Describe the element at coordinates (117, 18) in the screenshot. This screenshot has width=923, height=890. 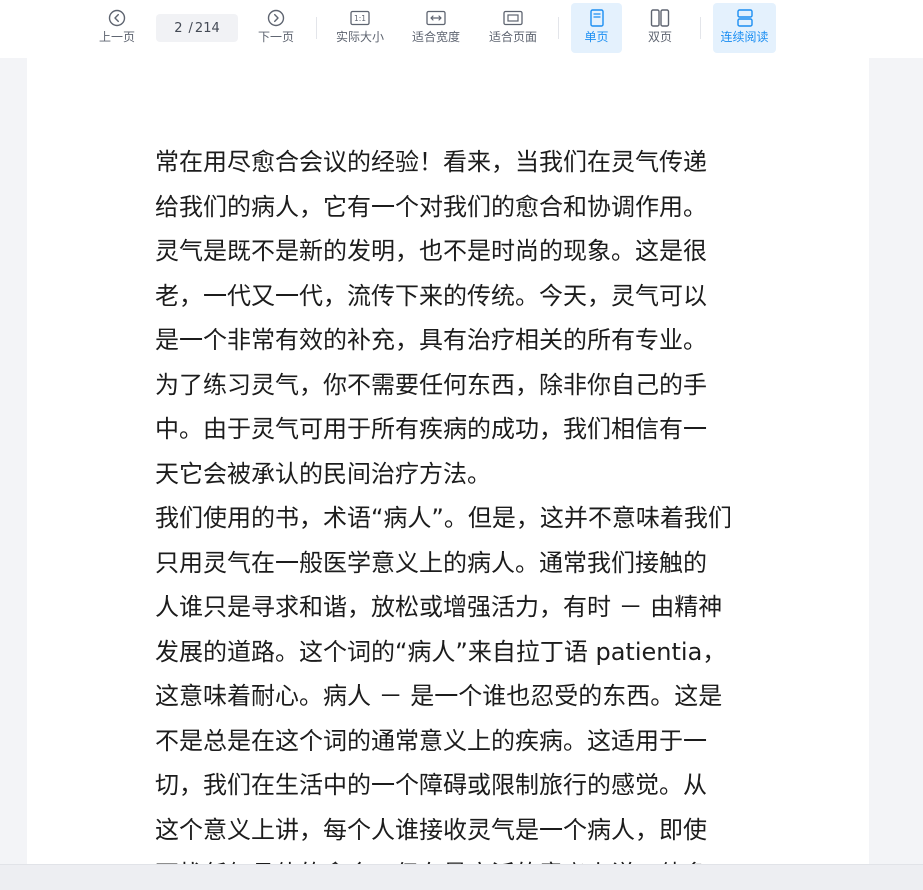
I see `chevron-left-circle-icon` at that location.